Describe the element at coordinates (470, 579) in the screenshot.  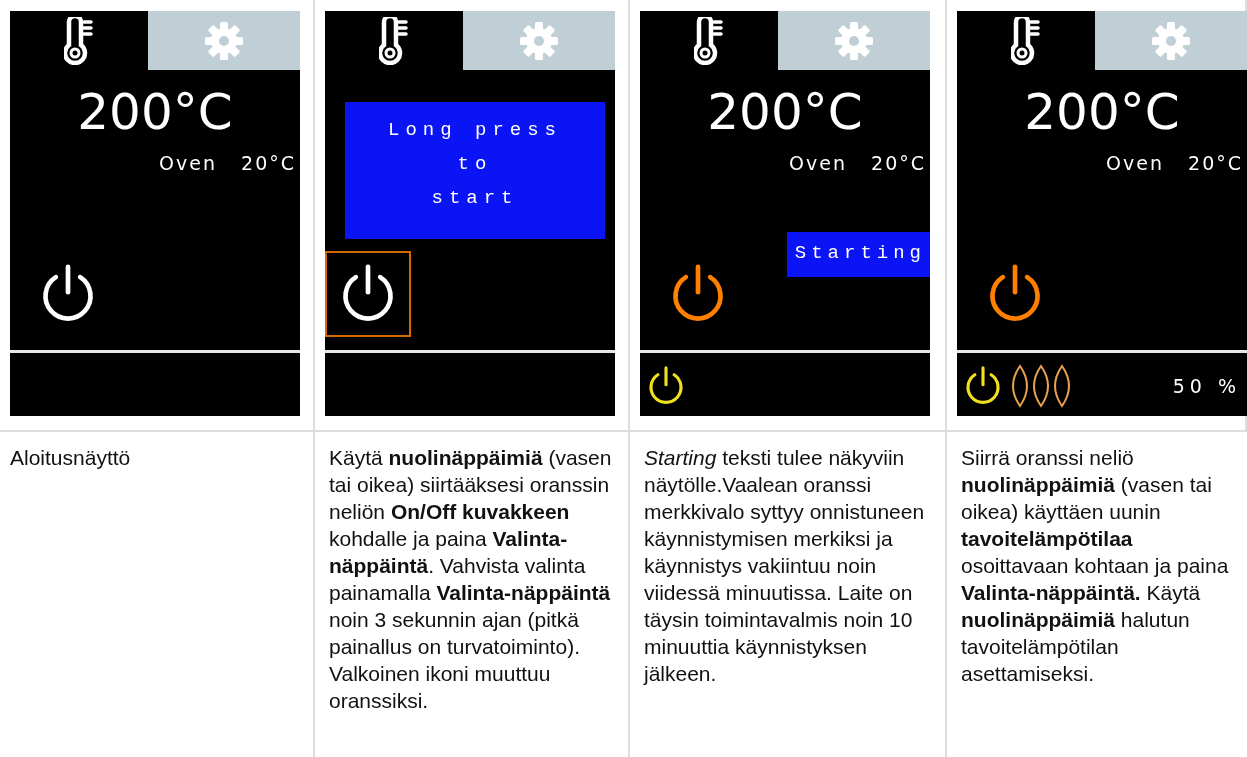
I see `step-description: Käytä nuolinäppäimiä (vasen tai oikea) siirtääksesi oranssin neliön On/Off kuvakkeen kohdalle ja paina Valinta-näppäintä. Vahvista valinta painamalla Valinta-näppäintä noin 3 sekunnin ajan (pitkä painallus on turvatoiminto). Valkoinen ikoni muuttuu oranssiksi.` at that location.